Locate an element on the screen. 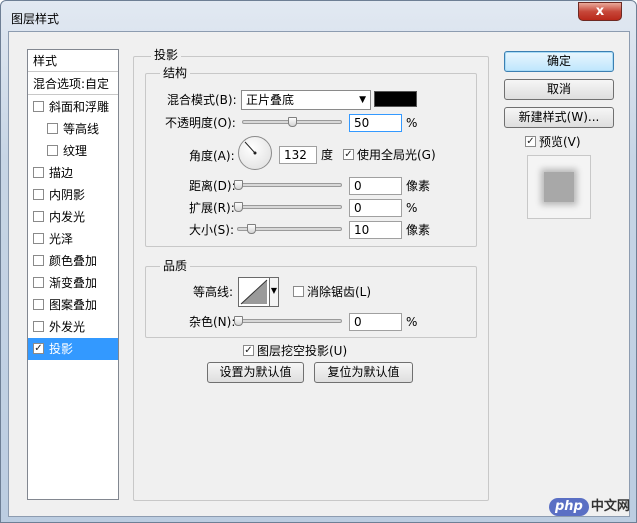 The width and height of the screenshot is (637, 523). color-overlay-checkbox is located at coordinates (38, 260).